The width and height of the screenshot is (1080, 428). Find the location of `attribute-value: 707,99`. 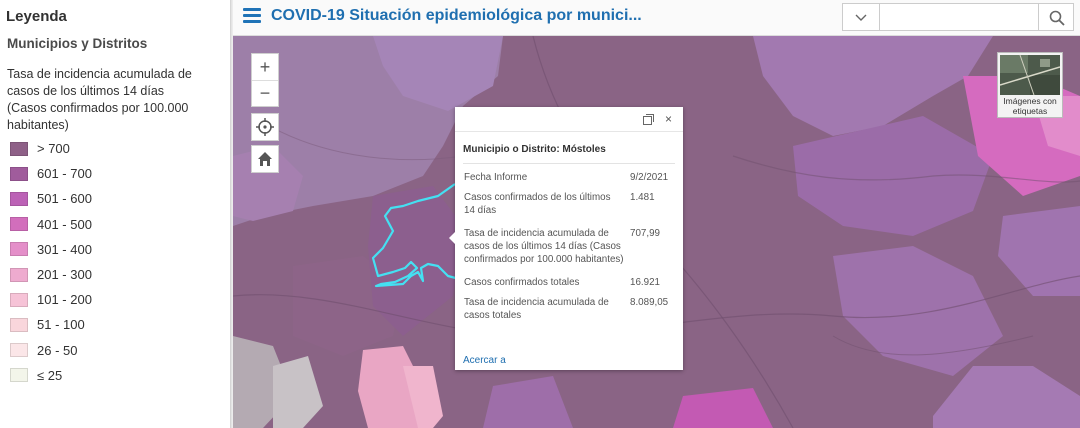

attribute-value: 707,99 is located at coordinates (645, 233).